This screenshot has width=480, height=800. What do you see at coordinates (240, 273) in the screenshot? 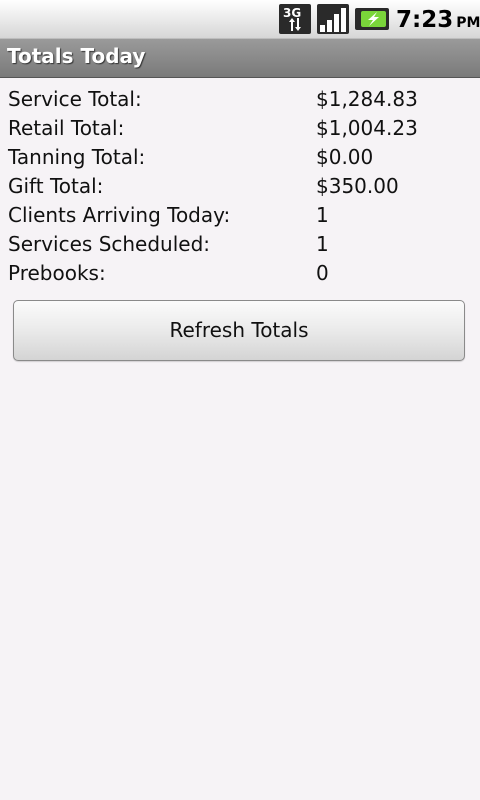
I see `totals-row-prebooks: Prebooks: 0` at bounding box center [240, 273].